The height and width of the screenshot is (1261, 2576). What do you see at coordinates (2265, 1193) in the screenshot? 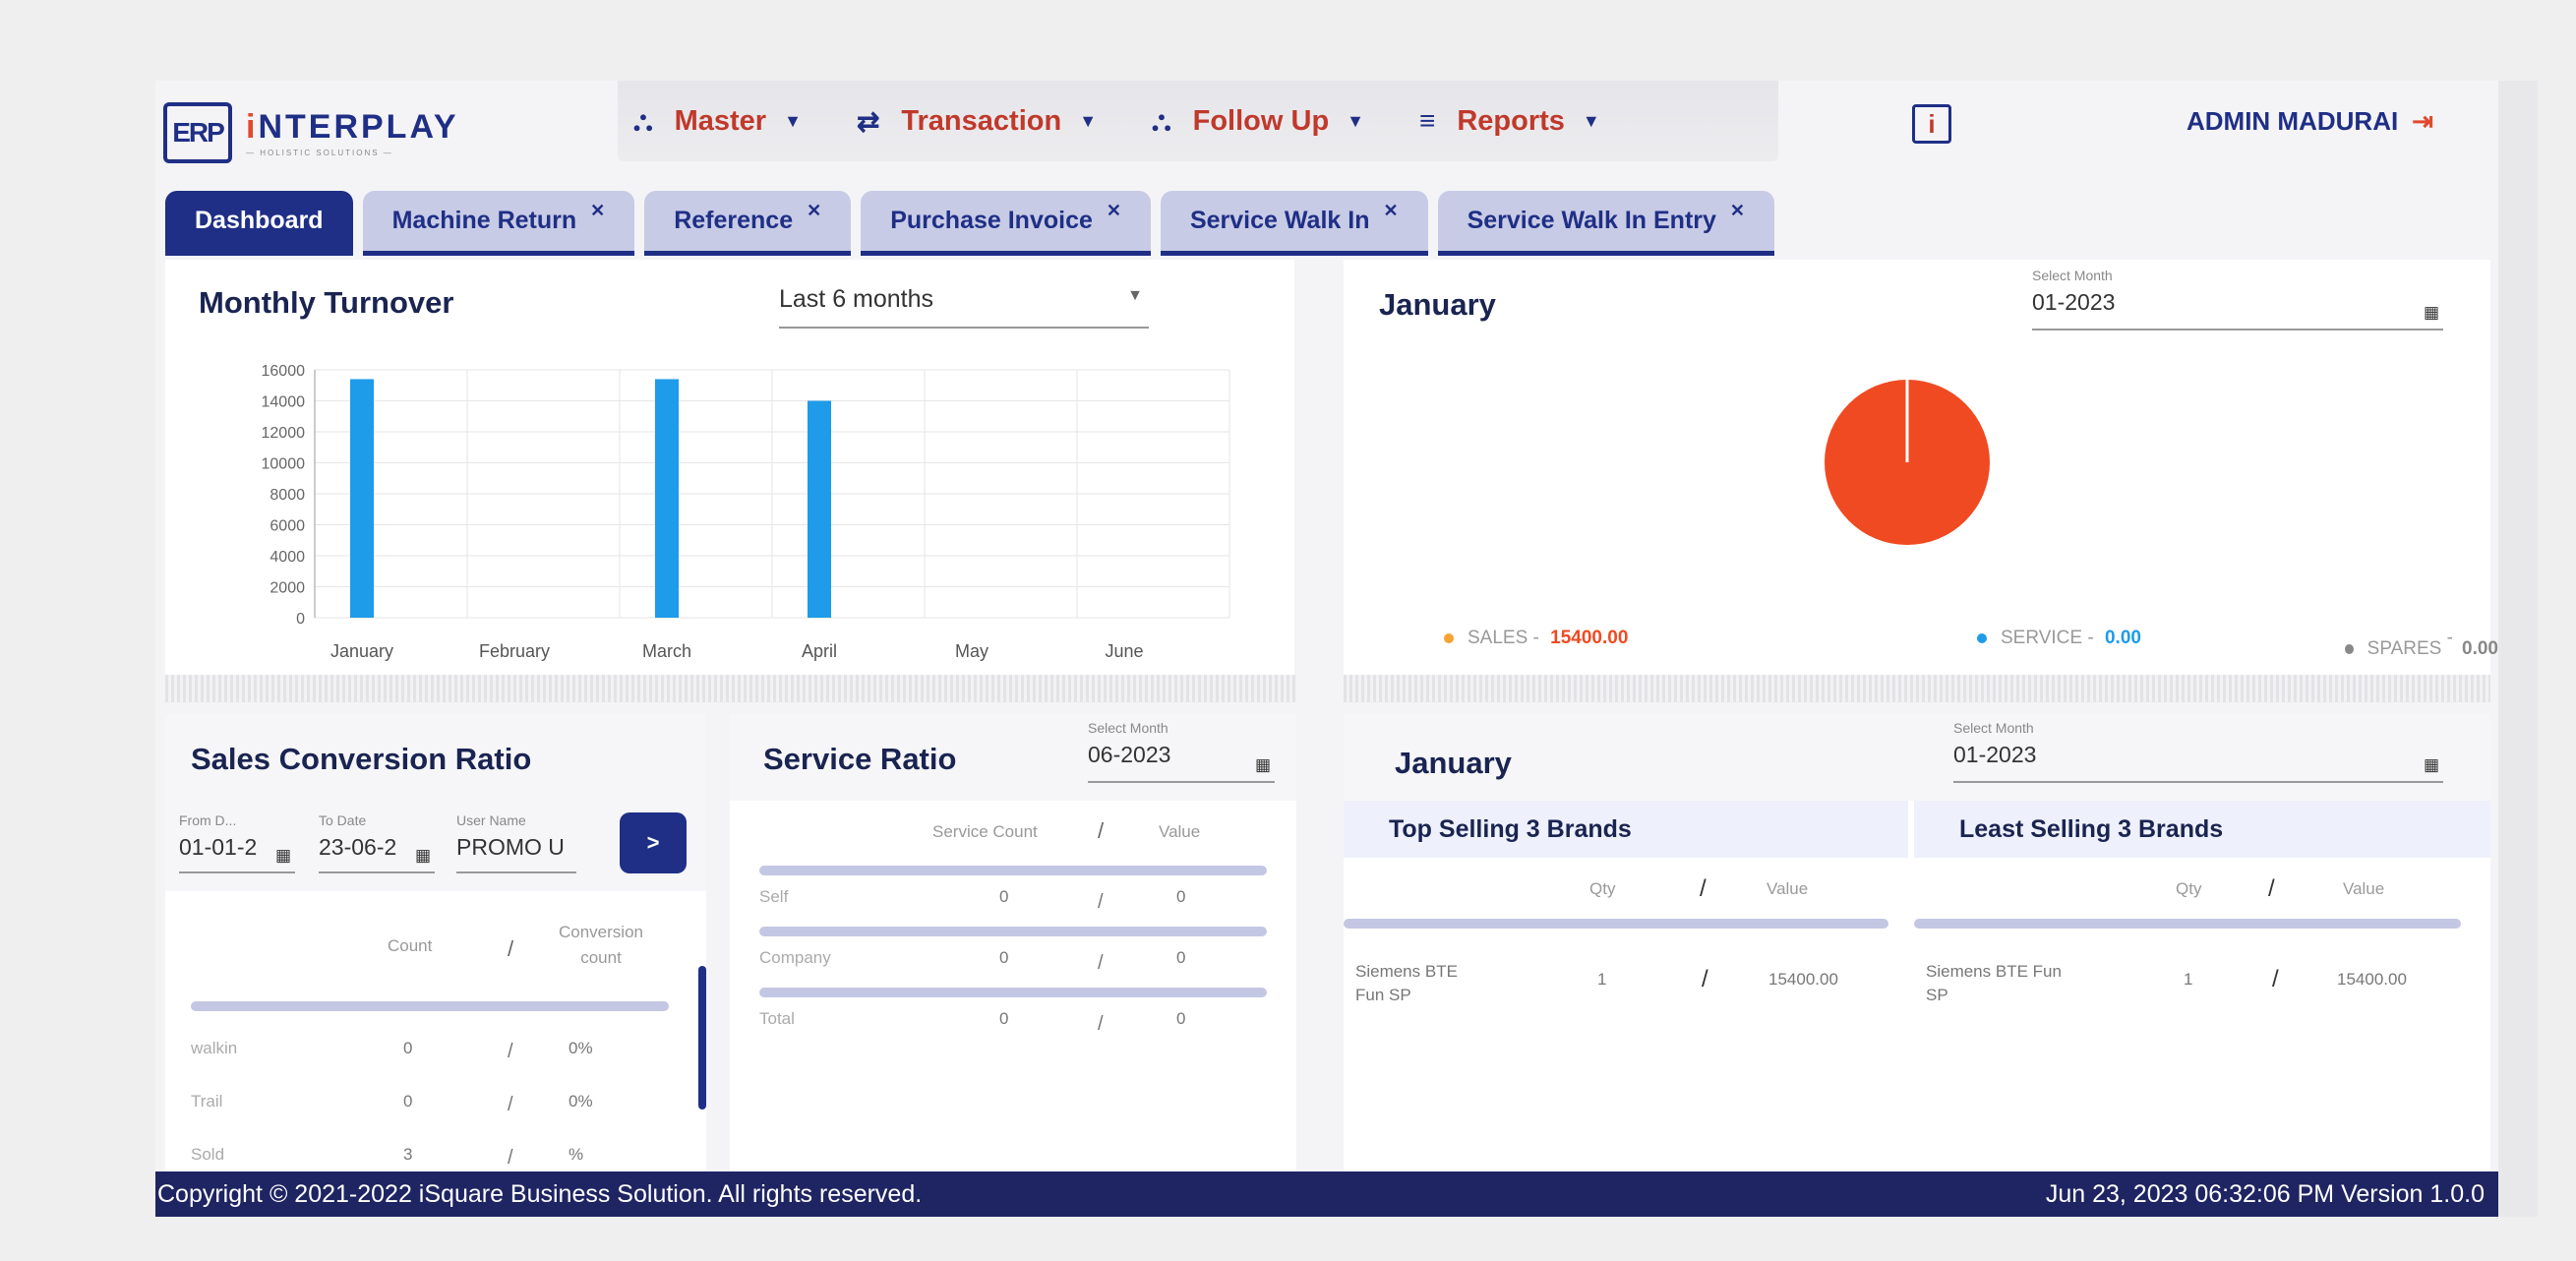
I see `datetime-version: Jun 23, 2023 06:32:06 PM Version 1.0.0` at bounding box center [2265, 1193].